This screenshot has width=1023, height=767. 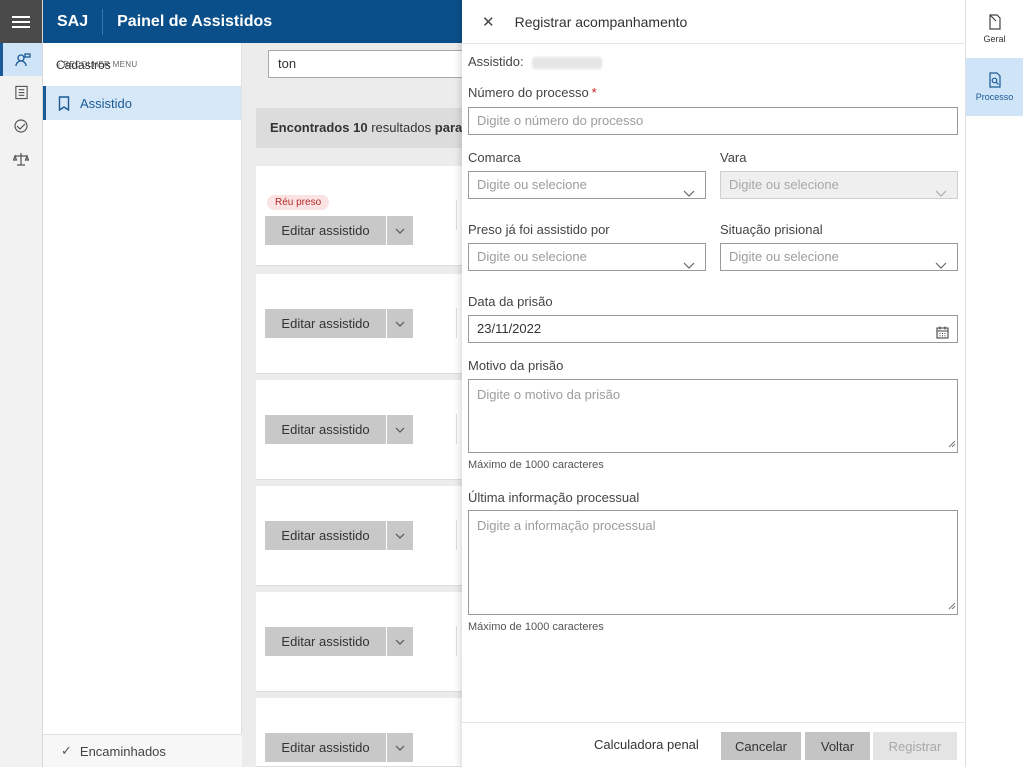 I want to click on assistido-label: Assistido:, so click(x=535, y=61).